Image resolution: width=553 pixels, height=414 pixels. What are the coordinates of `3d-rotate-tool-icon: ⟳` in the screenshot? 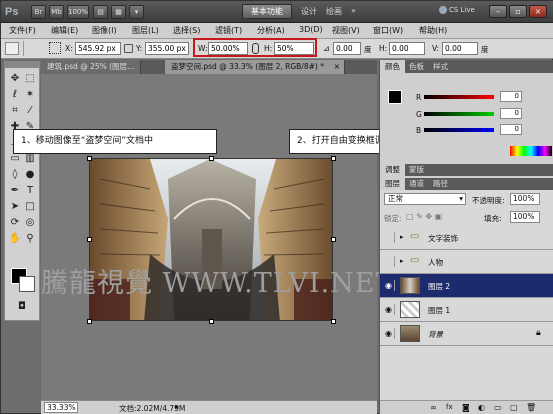 It's located at (15, 222).